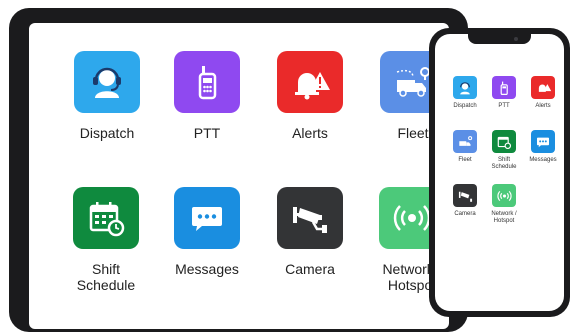  I want to click on tablet-app-ptt: PTT, so click(207, 96).